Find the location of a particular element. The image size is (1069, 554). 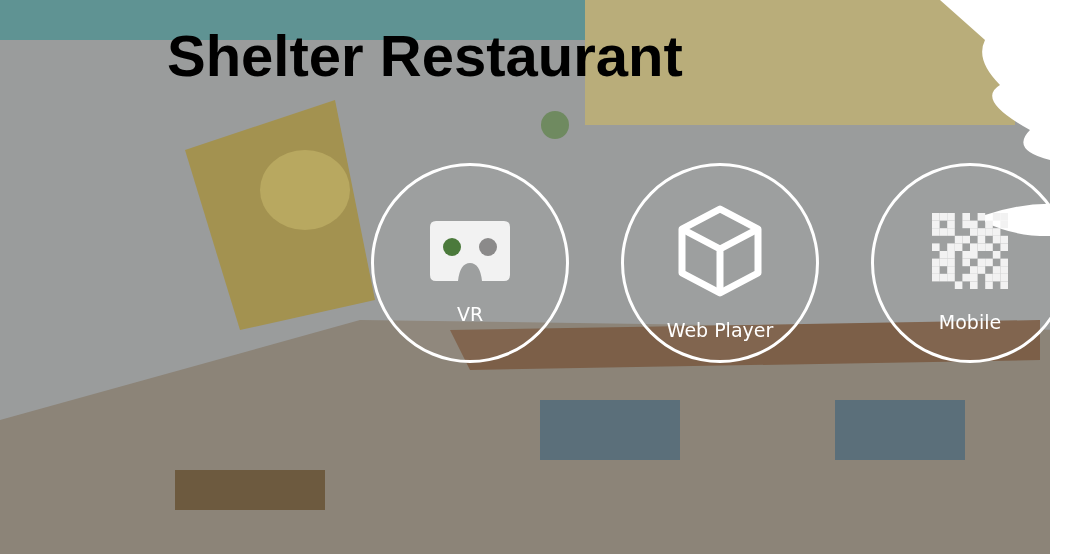

option-button: Web Player is located at coordinates (720, 262).